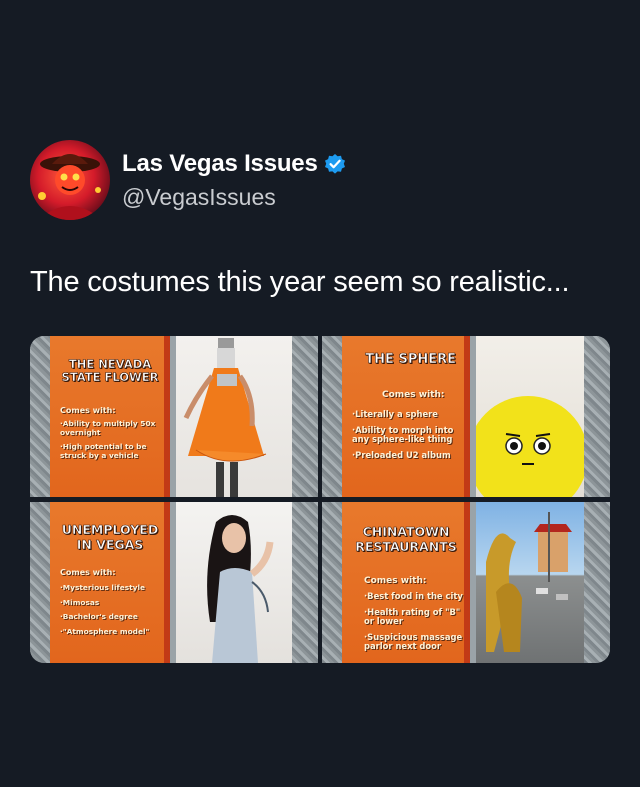 This screenshot has height=787, width=640. I want to click on sign-title: CHINATOWN RESTAURANTS, so click(406, 539).